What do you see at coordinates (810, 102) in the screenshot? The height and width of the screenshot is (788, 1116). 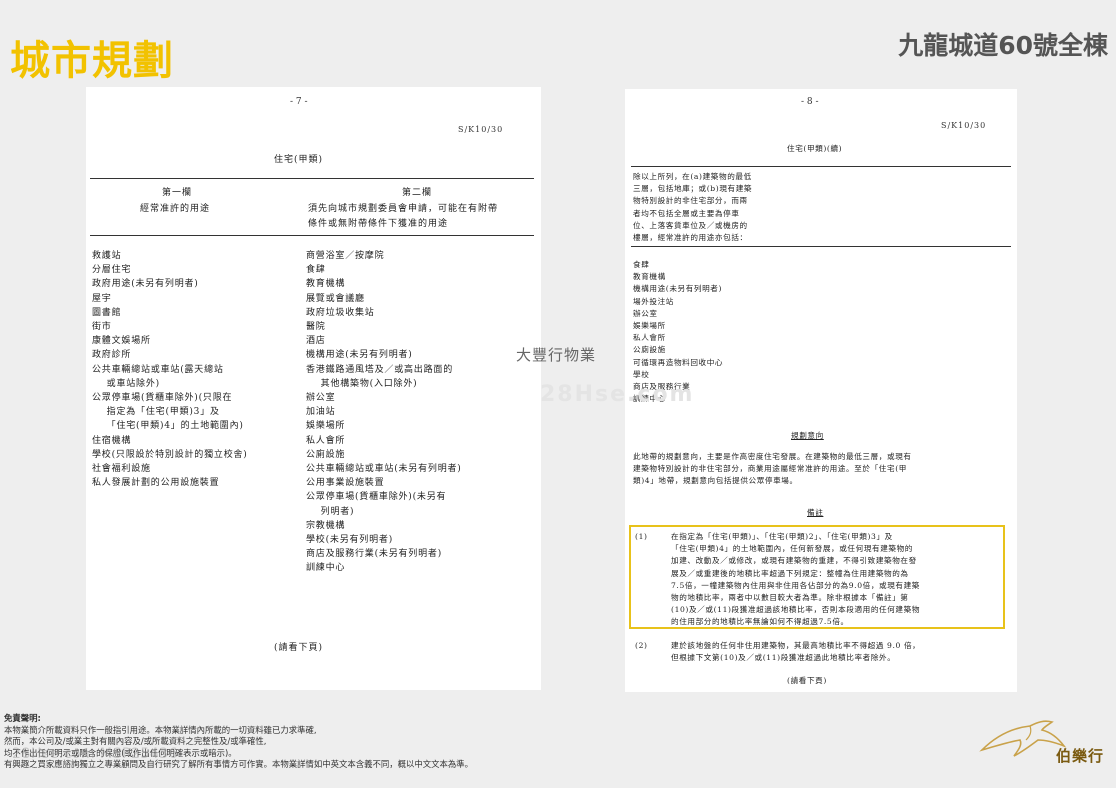 I see `page-number: - 8 -` at bounding box center [810, 102].